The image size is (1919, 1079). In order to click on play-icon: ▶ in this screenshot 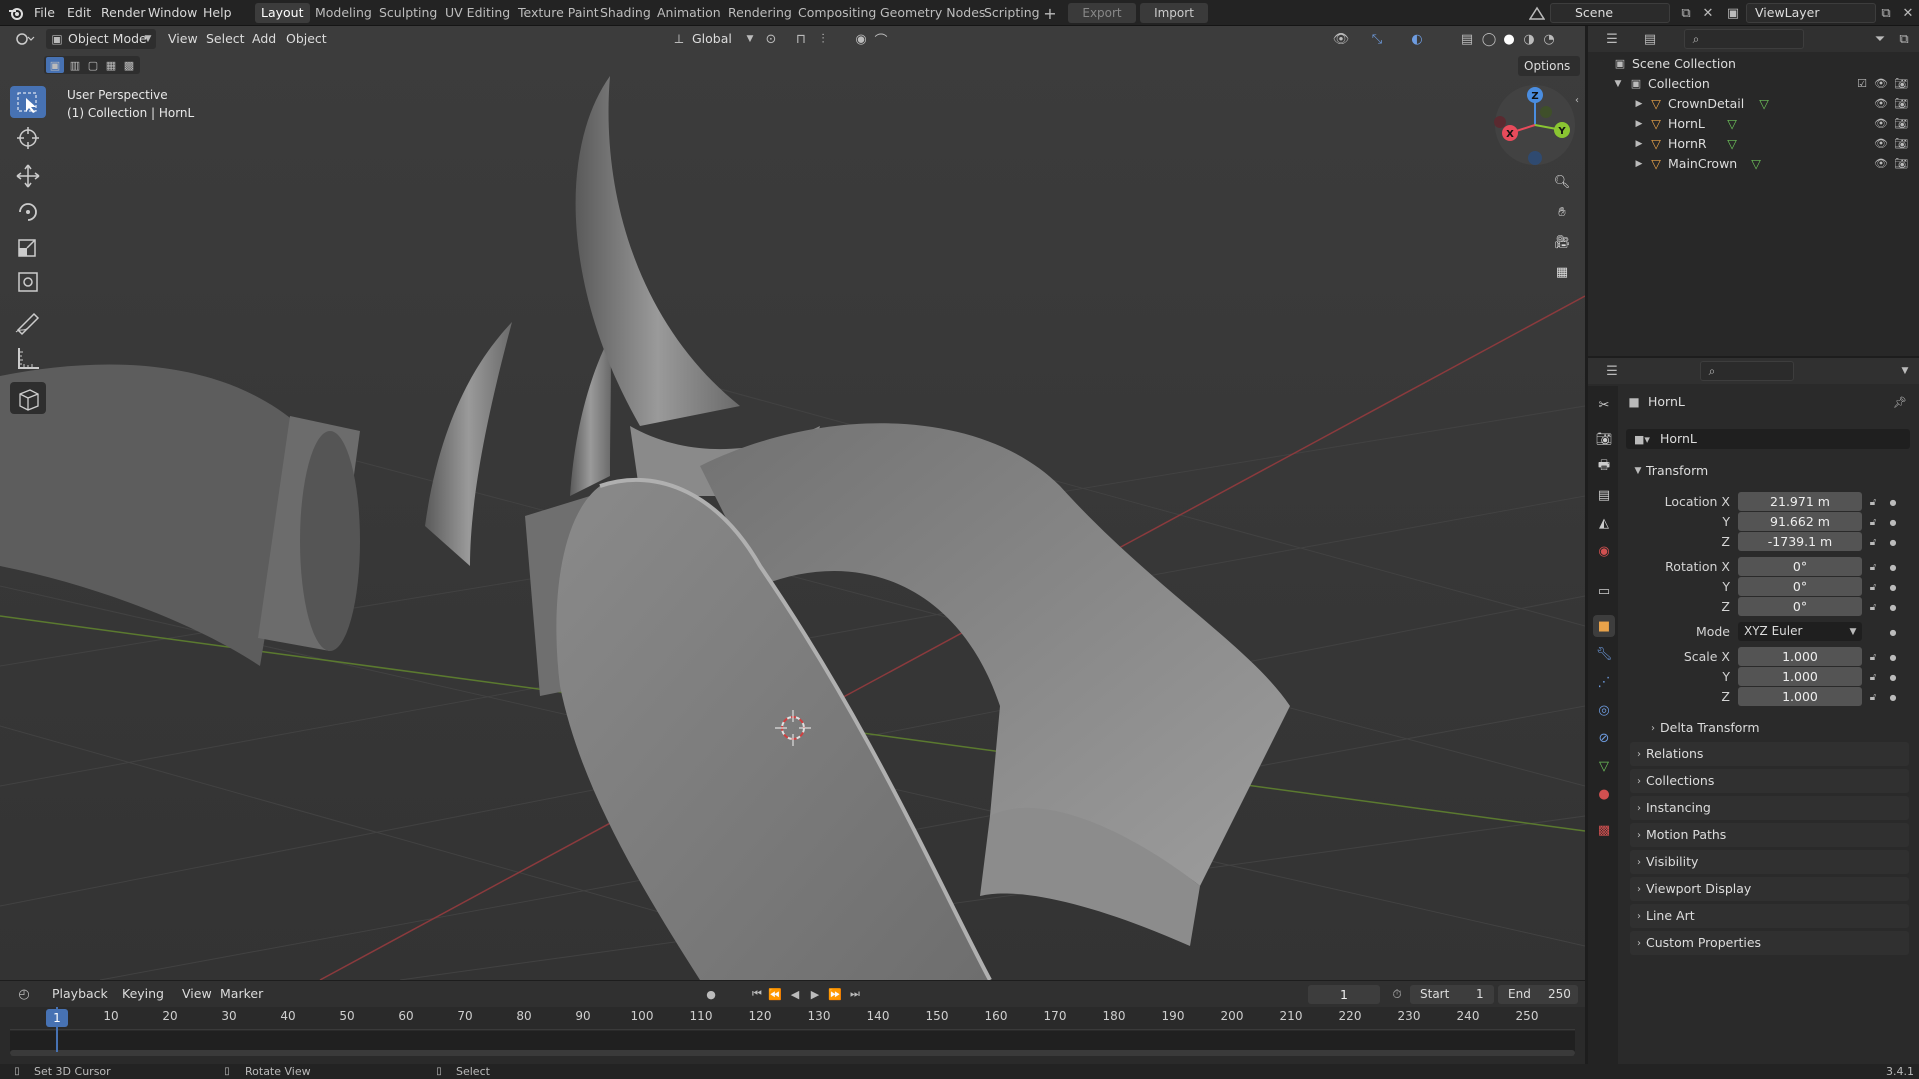, I will do `click(815, 994)`.